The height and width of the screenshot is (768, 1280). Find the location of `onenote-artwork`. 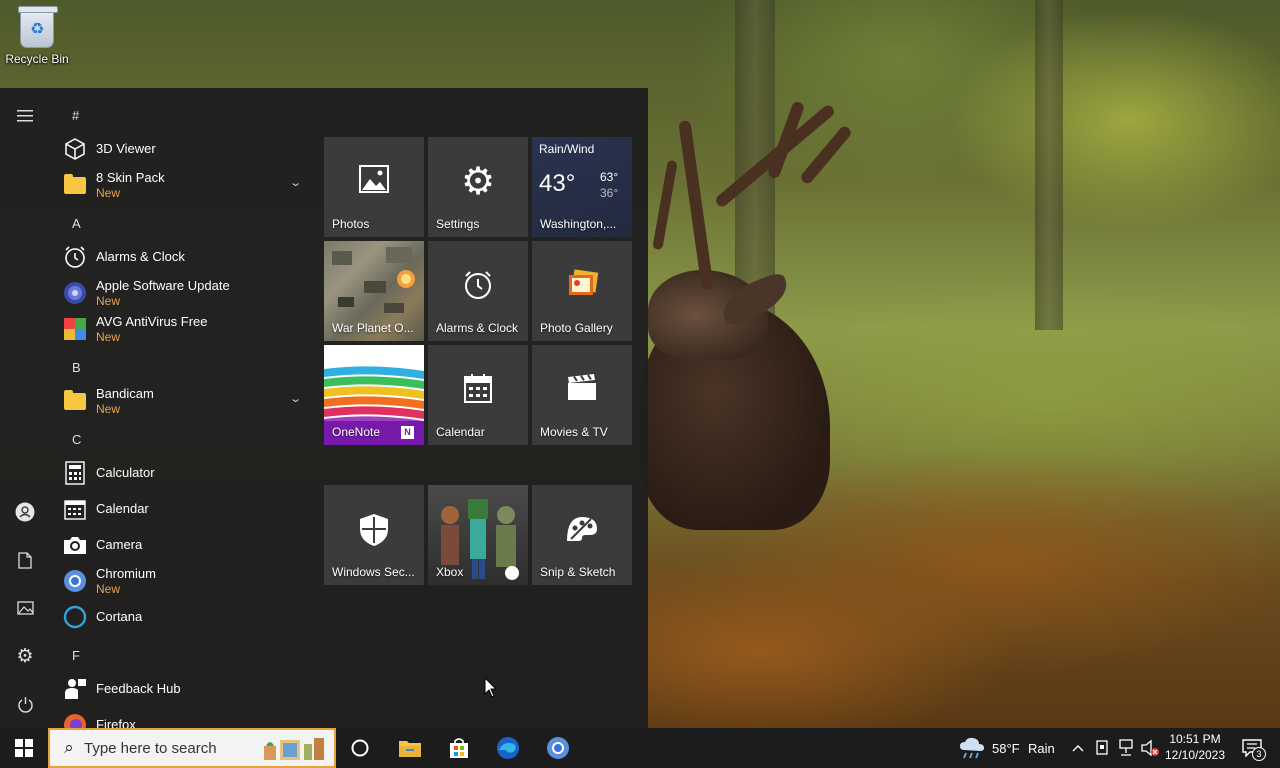

onenote-artwork is located at coordinates (374, 395).